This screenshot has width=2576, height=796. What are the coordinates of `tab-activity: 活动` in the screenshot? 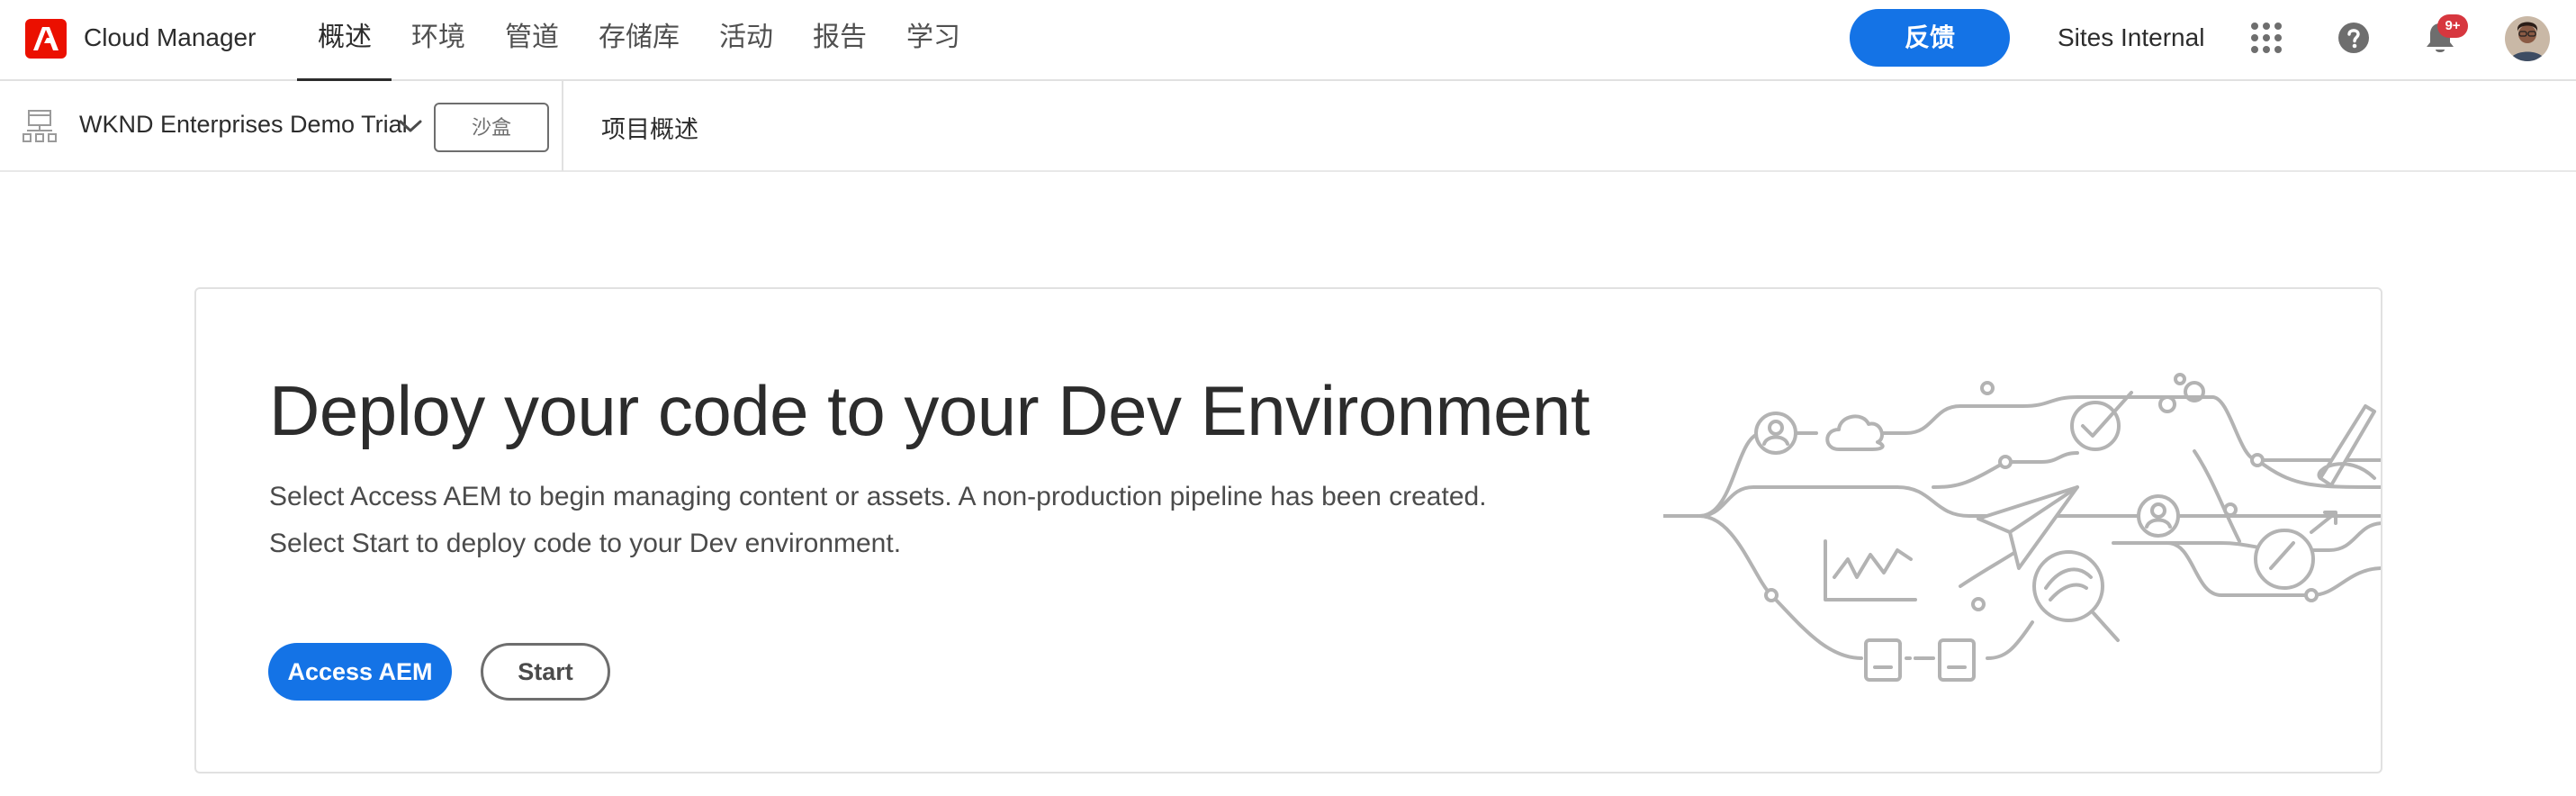 It's located at (746, 40).